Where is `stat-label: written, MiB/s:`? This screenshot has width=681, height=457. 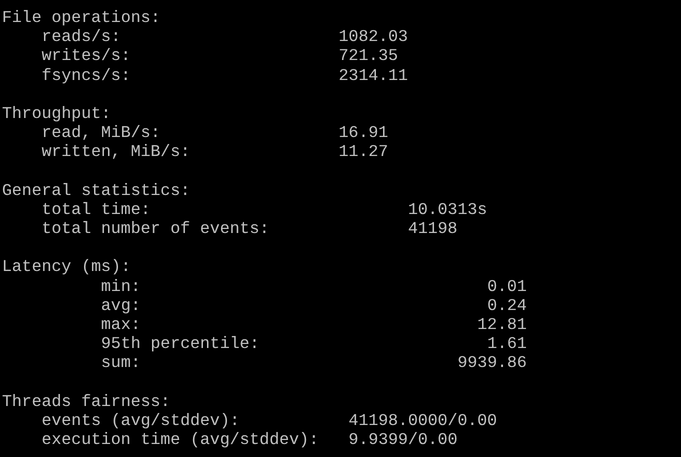 stat-label: written, MiB/s: is located at coordinates (116, 152).